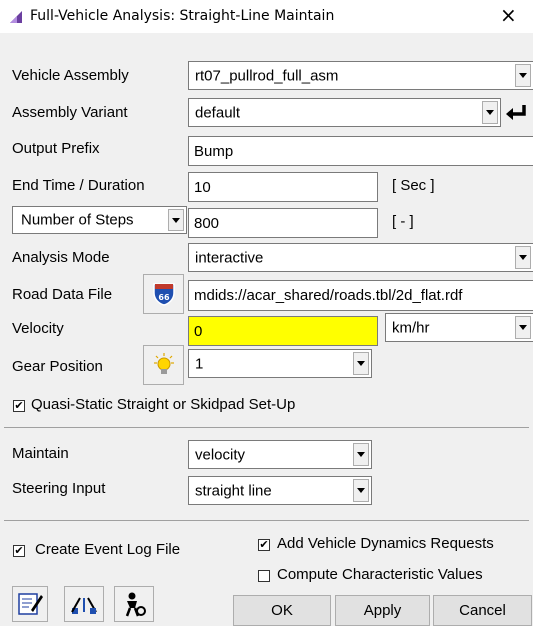 The width and height of the screenshot is (533, 626). I want to click on gear-hint-button, so click(163, 365).